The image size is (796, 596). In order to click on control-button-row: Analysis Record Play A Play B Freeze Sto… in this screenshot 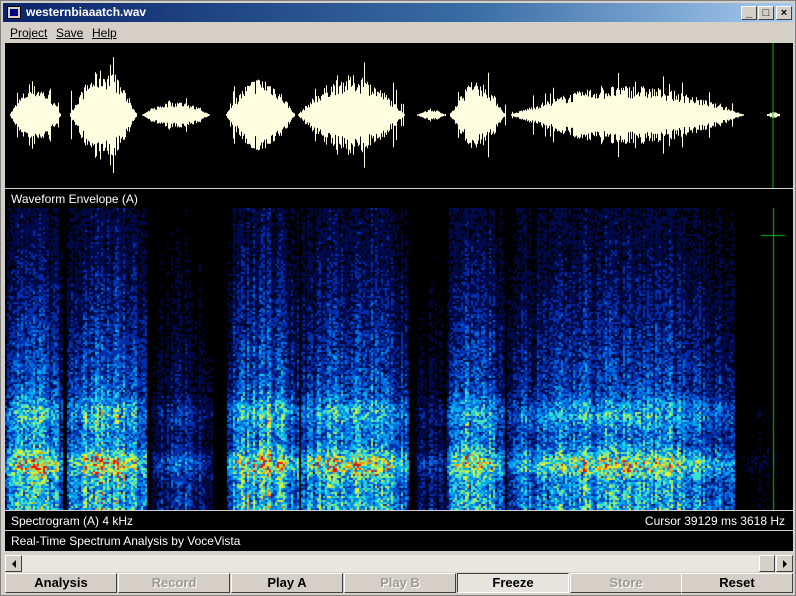, I will do `click(399, 583)`.